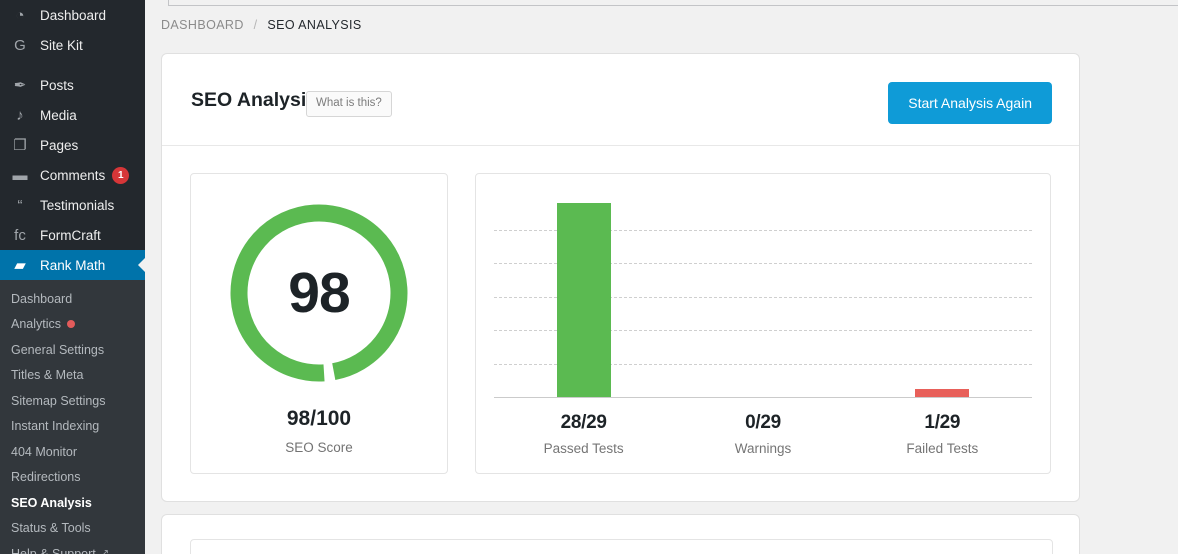 The width and height of the screenshot is (1178, 554). What do you see at coordinates (763, 422) in the screenshot?
I see `chart-label-value: 0/29` at bounding box center [763, 422].